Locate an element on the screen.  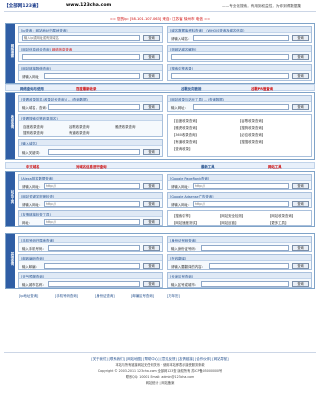
whois-button: 查询 is located at coordinates (300, 38).